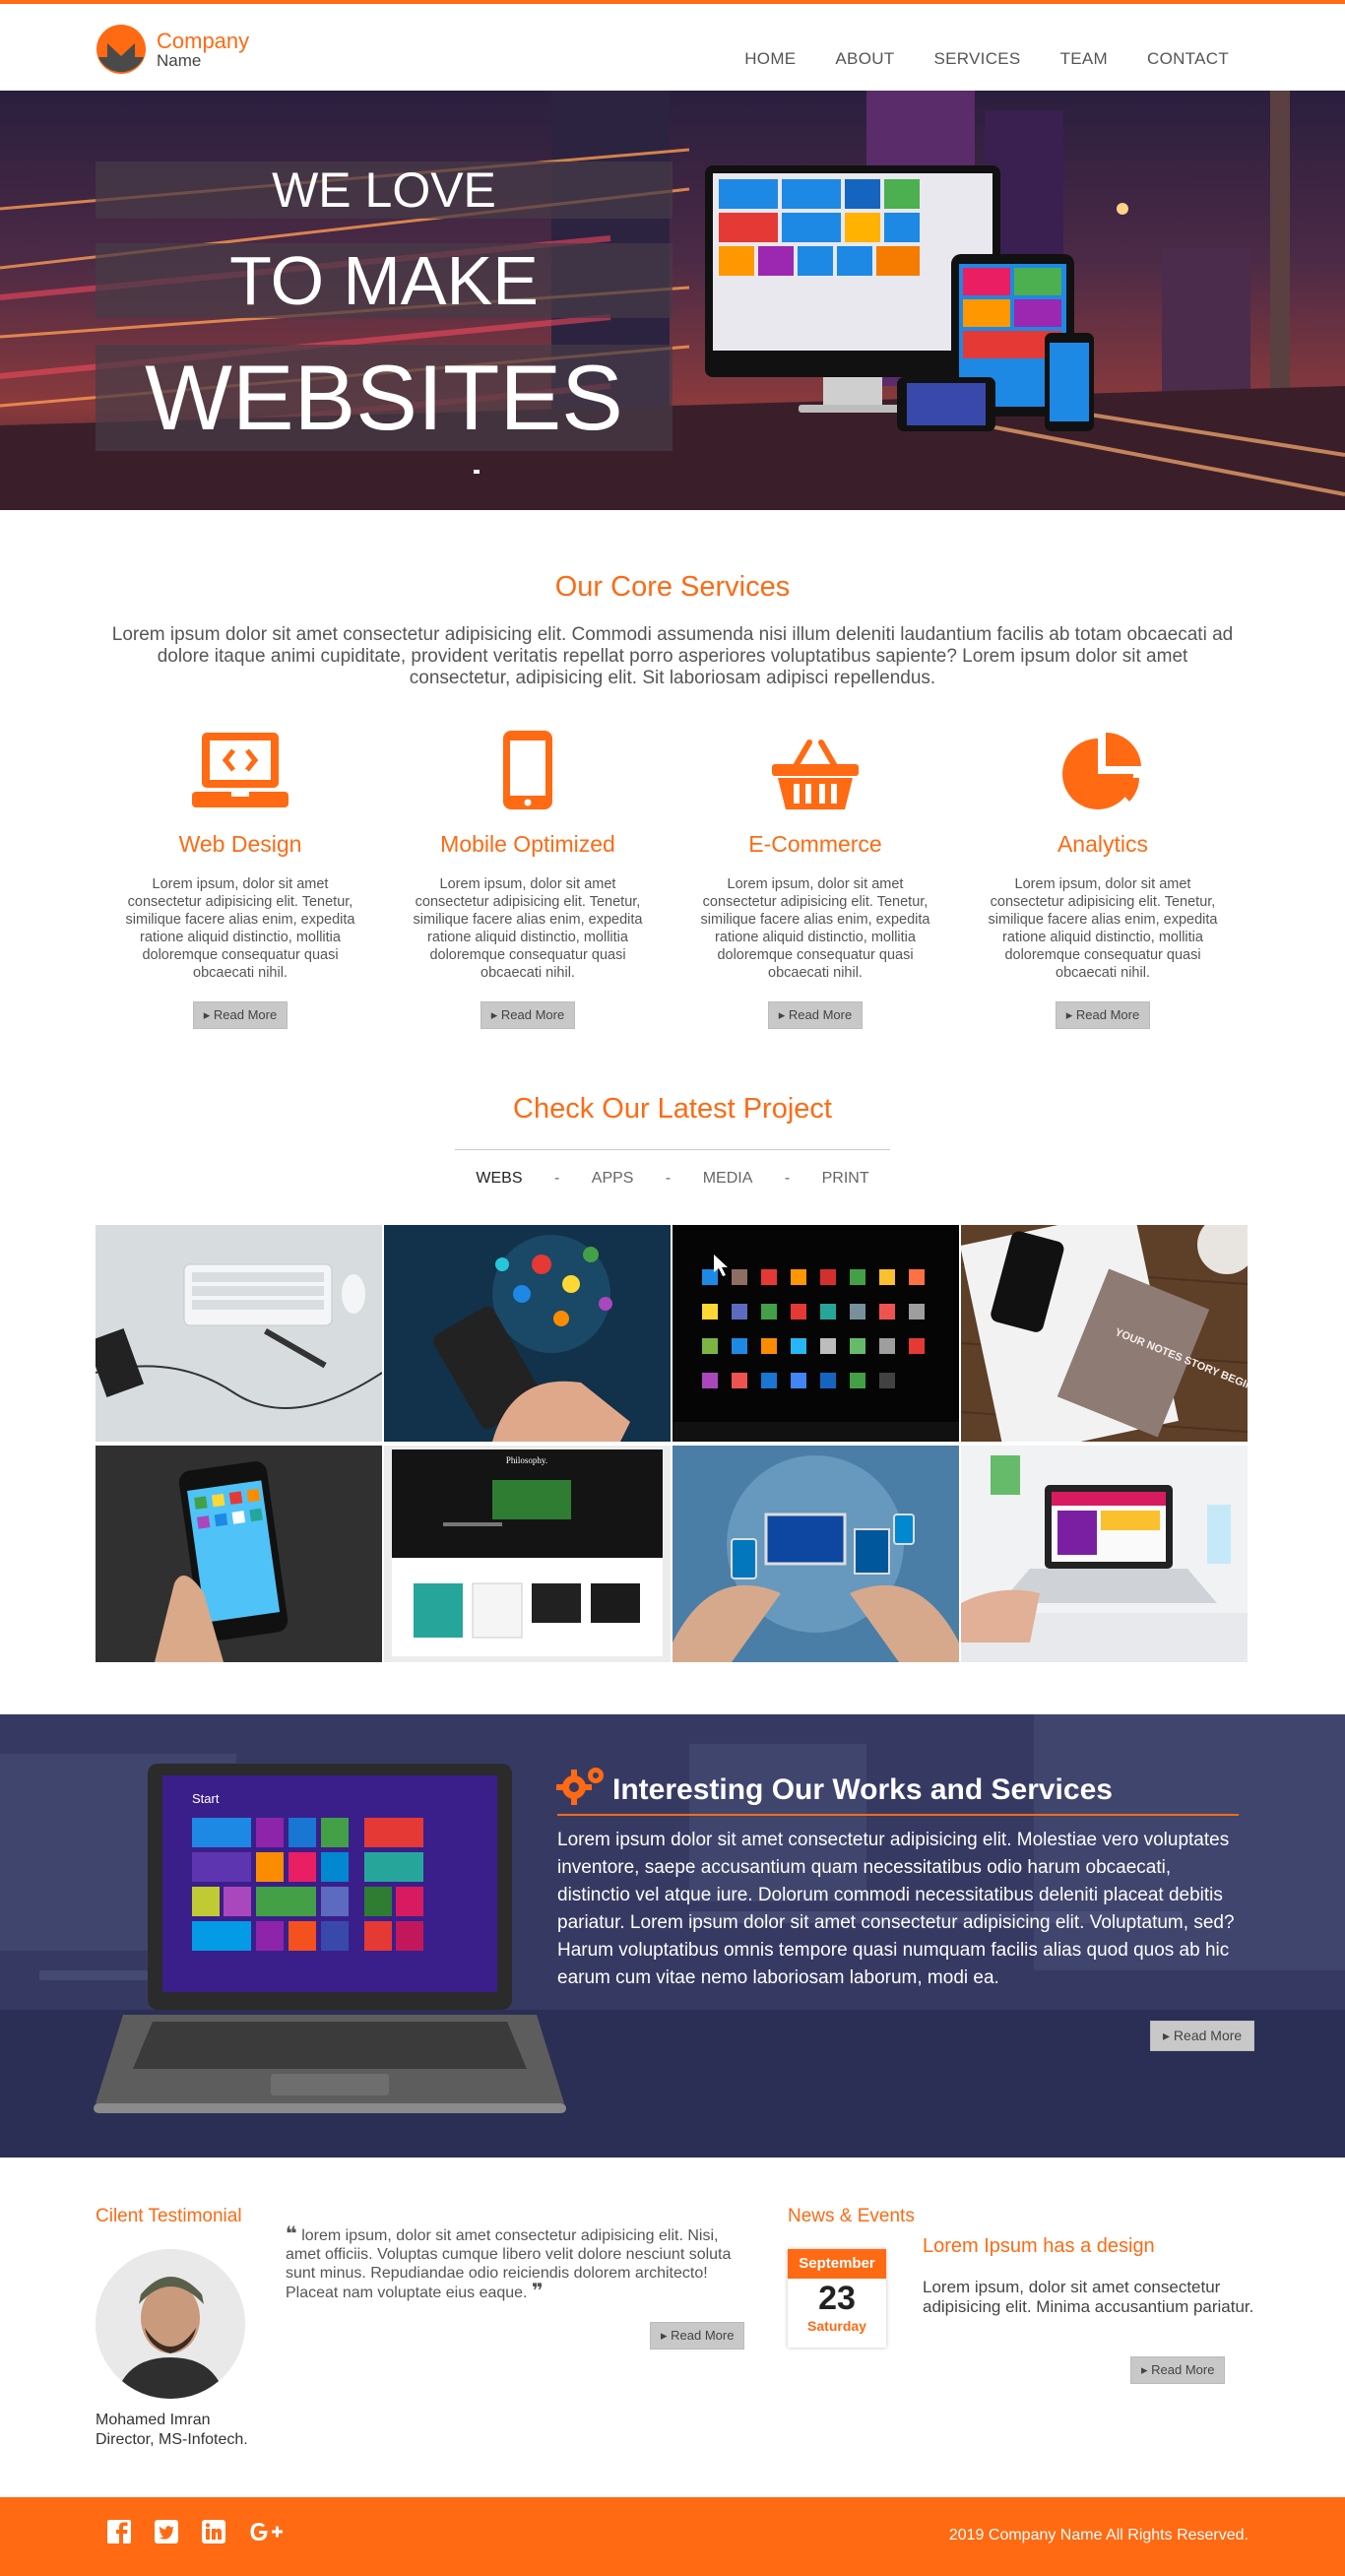 This screenshot has height=2576, width=1345. Describe the element at coordinates (728, 1178) in the screenshot. I see `filter-media: MEDIA` at that location.